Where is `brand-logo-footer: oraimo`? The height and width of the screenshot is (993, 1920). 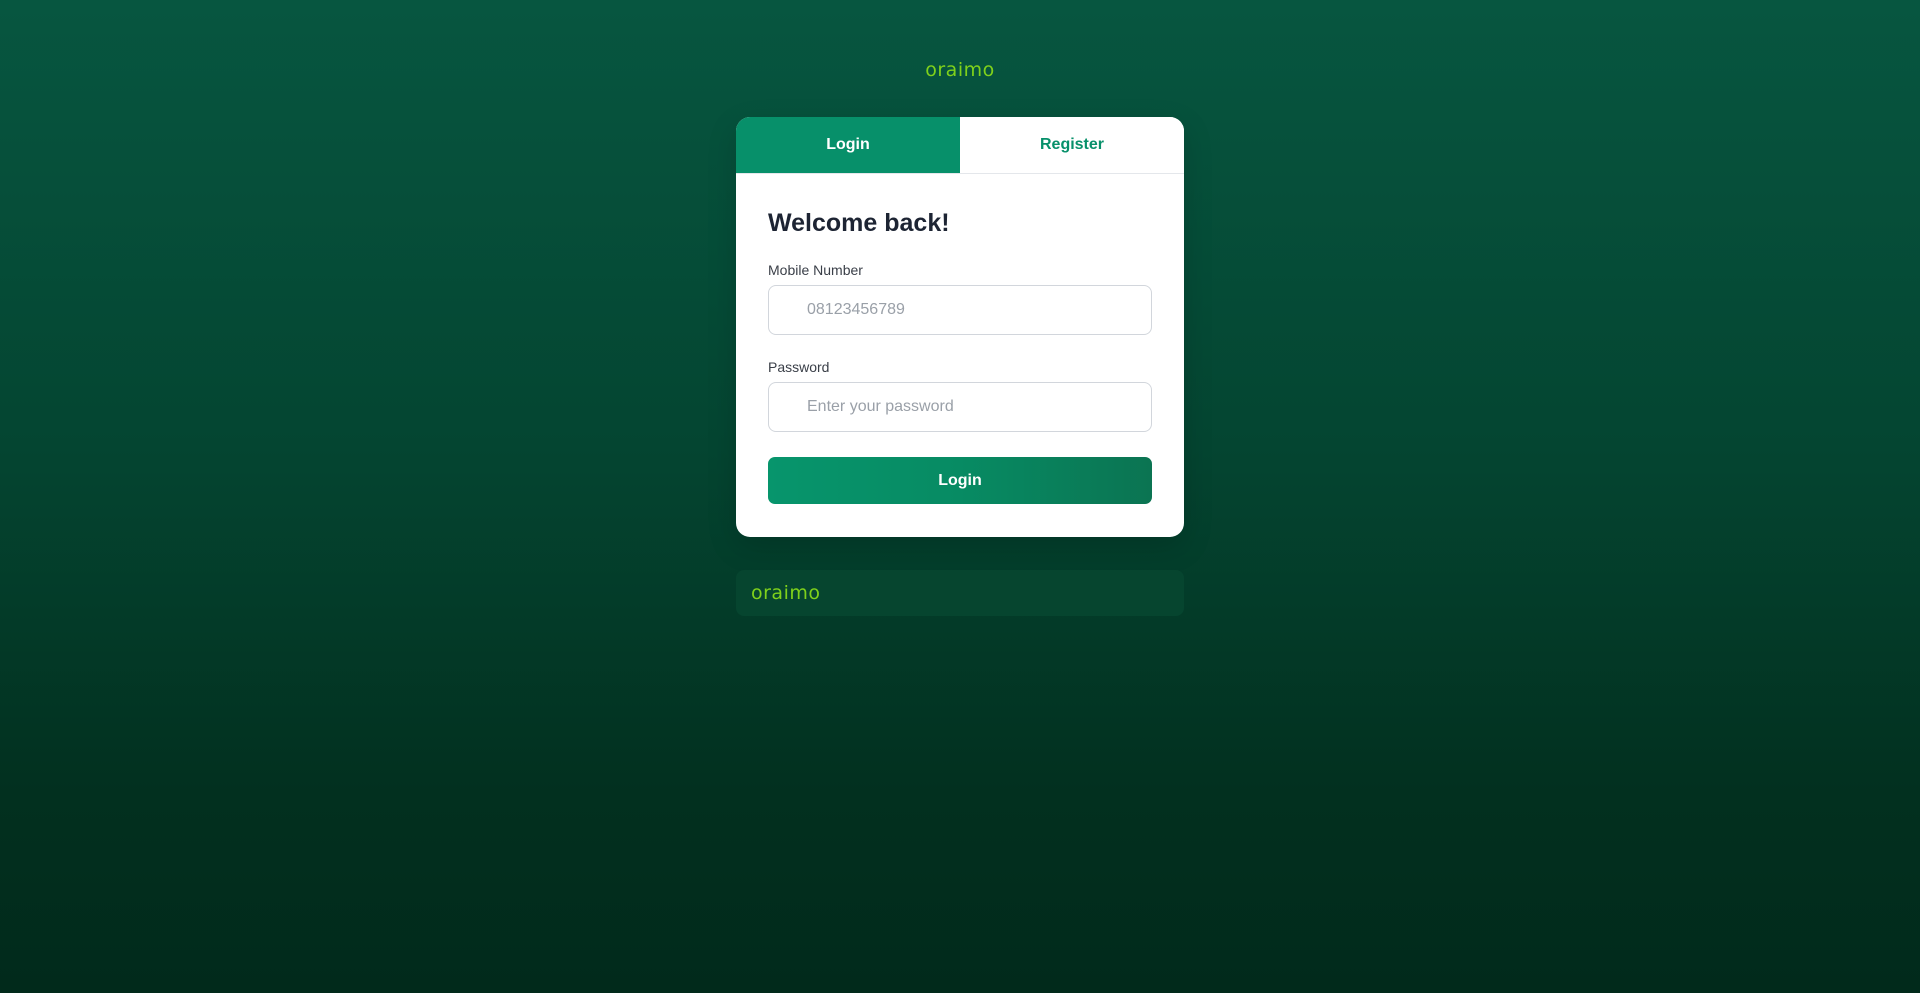 brand-logo-footer: oraimo is located at coordinates (786, 593).